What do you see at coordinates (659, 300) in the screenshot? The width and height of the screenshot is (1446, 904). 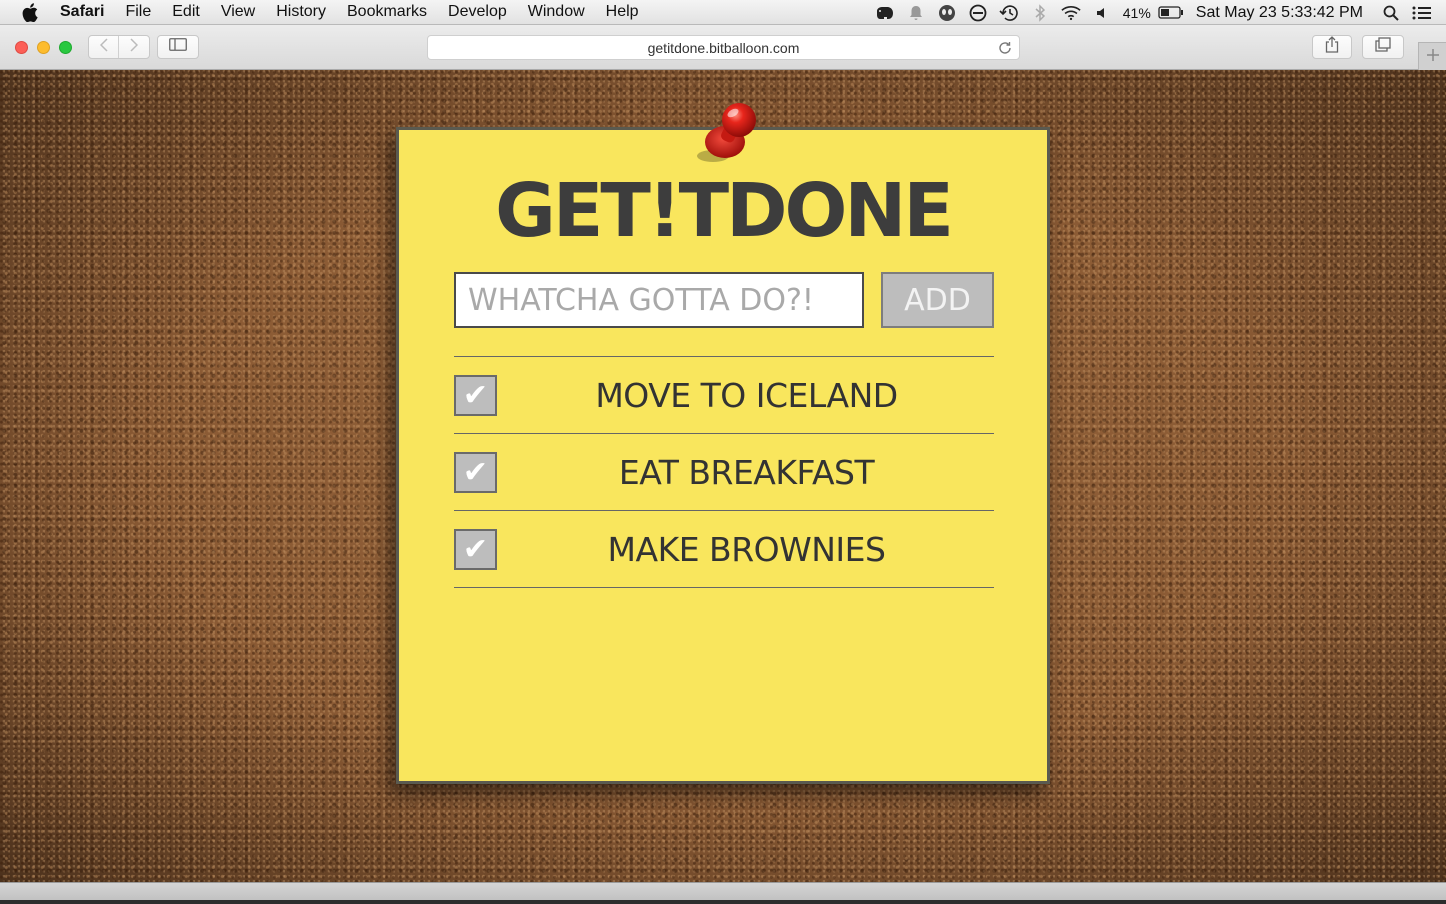 I see `todo-input` at bounding box center [659, 300].